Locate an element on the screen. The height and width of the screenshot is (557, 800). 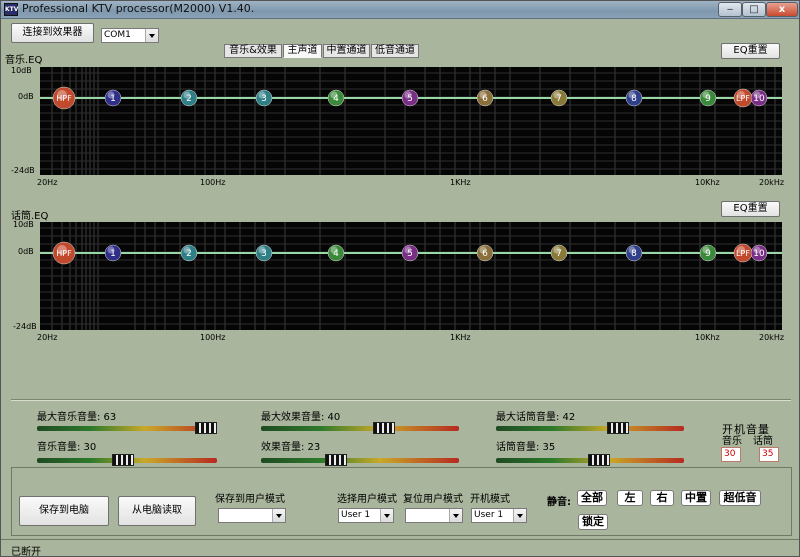
mic-eq-node-10: 10 is located at coordinates (759, 253).